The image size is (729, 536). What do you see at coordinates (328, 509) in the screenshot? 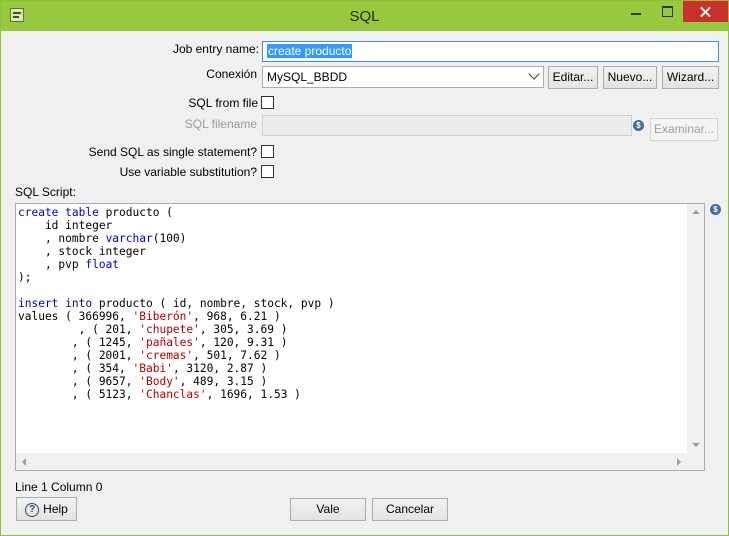
I see `vale-button: Vale` at bounding box center [328, 509].